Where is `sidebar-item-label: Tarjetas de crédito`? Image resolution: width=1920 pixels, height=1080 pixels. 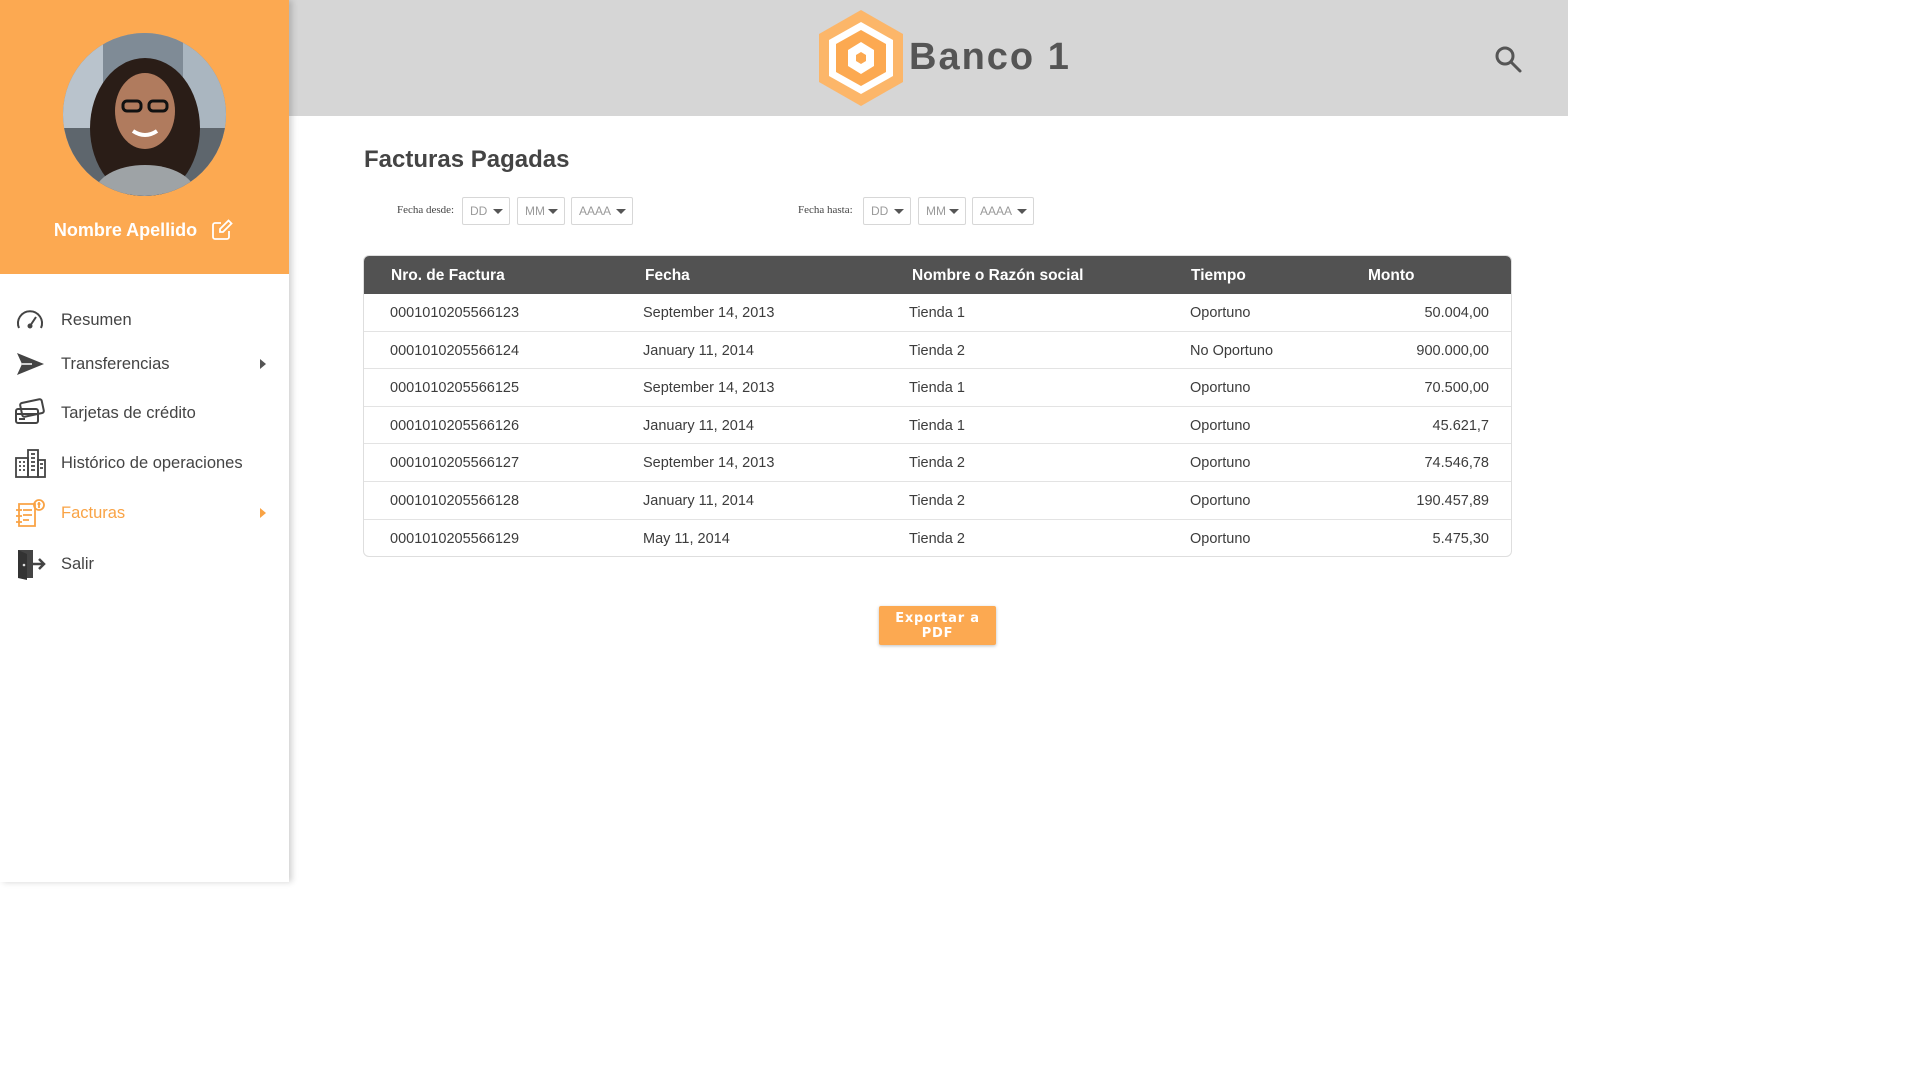 sidebar-item-label: Tarjetas de crédito is located at coordinates (128, 412).